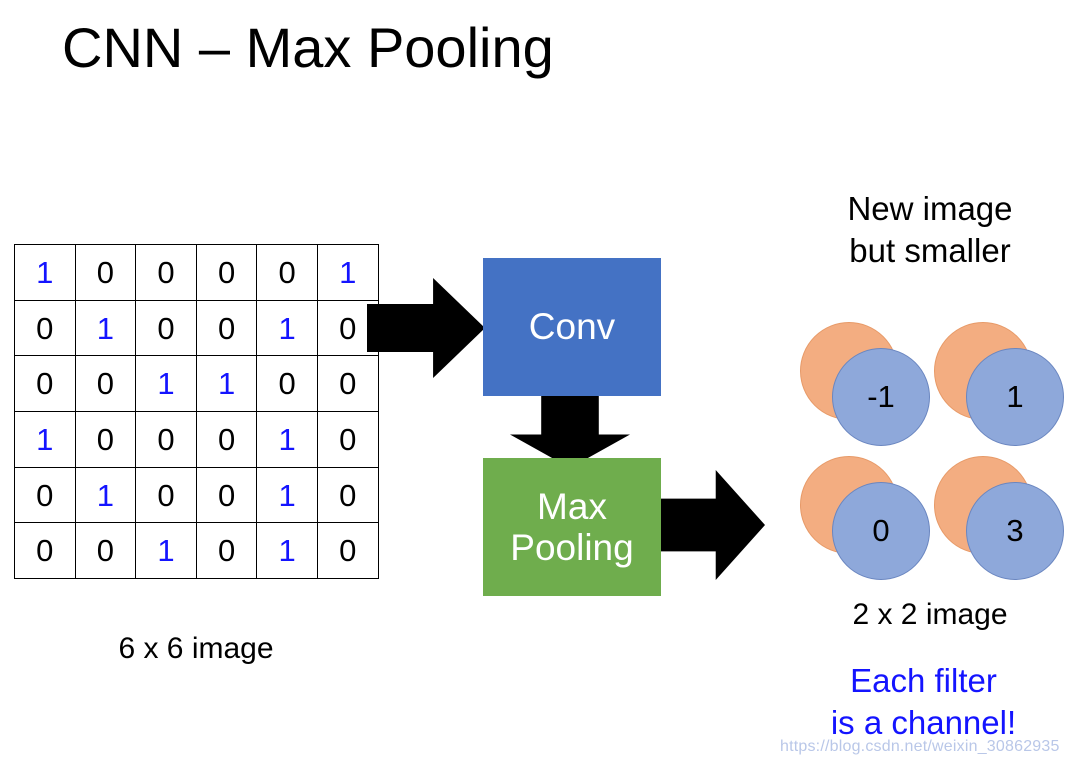 The height and width of the screenshot is (765, 1065). I want to click on input-matrix-caption: 6 x 6 image, so click(196, 648).